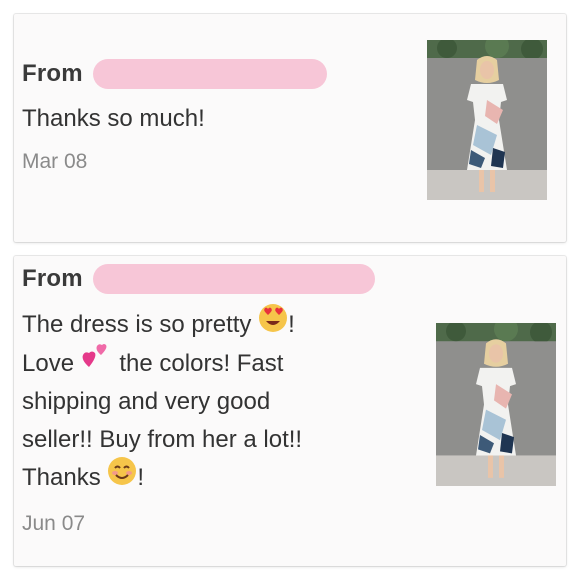  Describe the element at coordinates (273, 324) in the screenshot. I see `heart-eyes-emoji-icon` at that location.